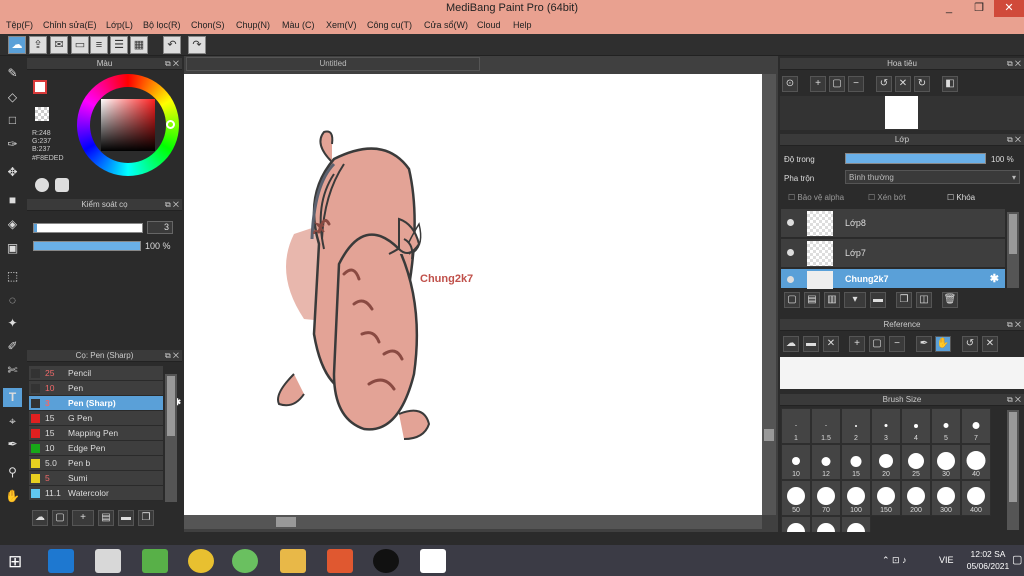 The width and height of the screenshot is (1024, 576). Describe the element at coordinates (961, 197) in the screenshot. I see `lock-checkbox: ☐ Khóa` at that location.